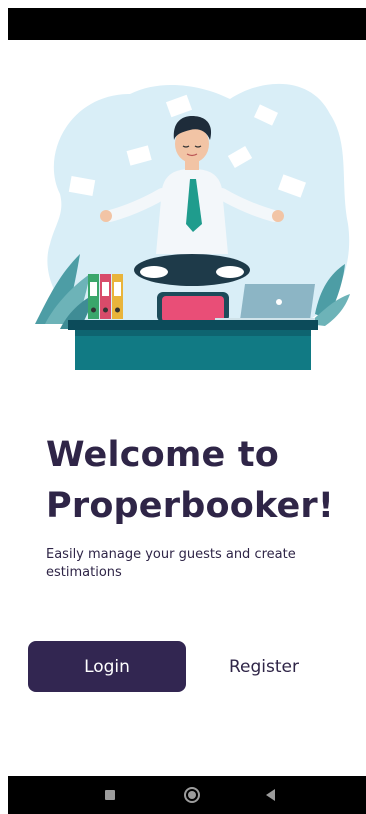 This screenshot has width=366, height=814. I want to click on recent-apps-icon, so click(110, 795).